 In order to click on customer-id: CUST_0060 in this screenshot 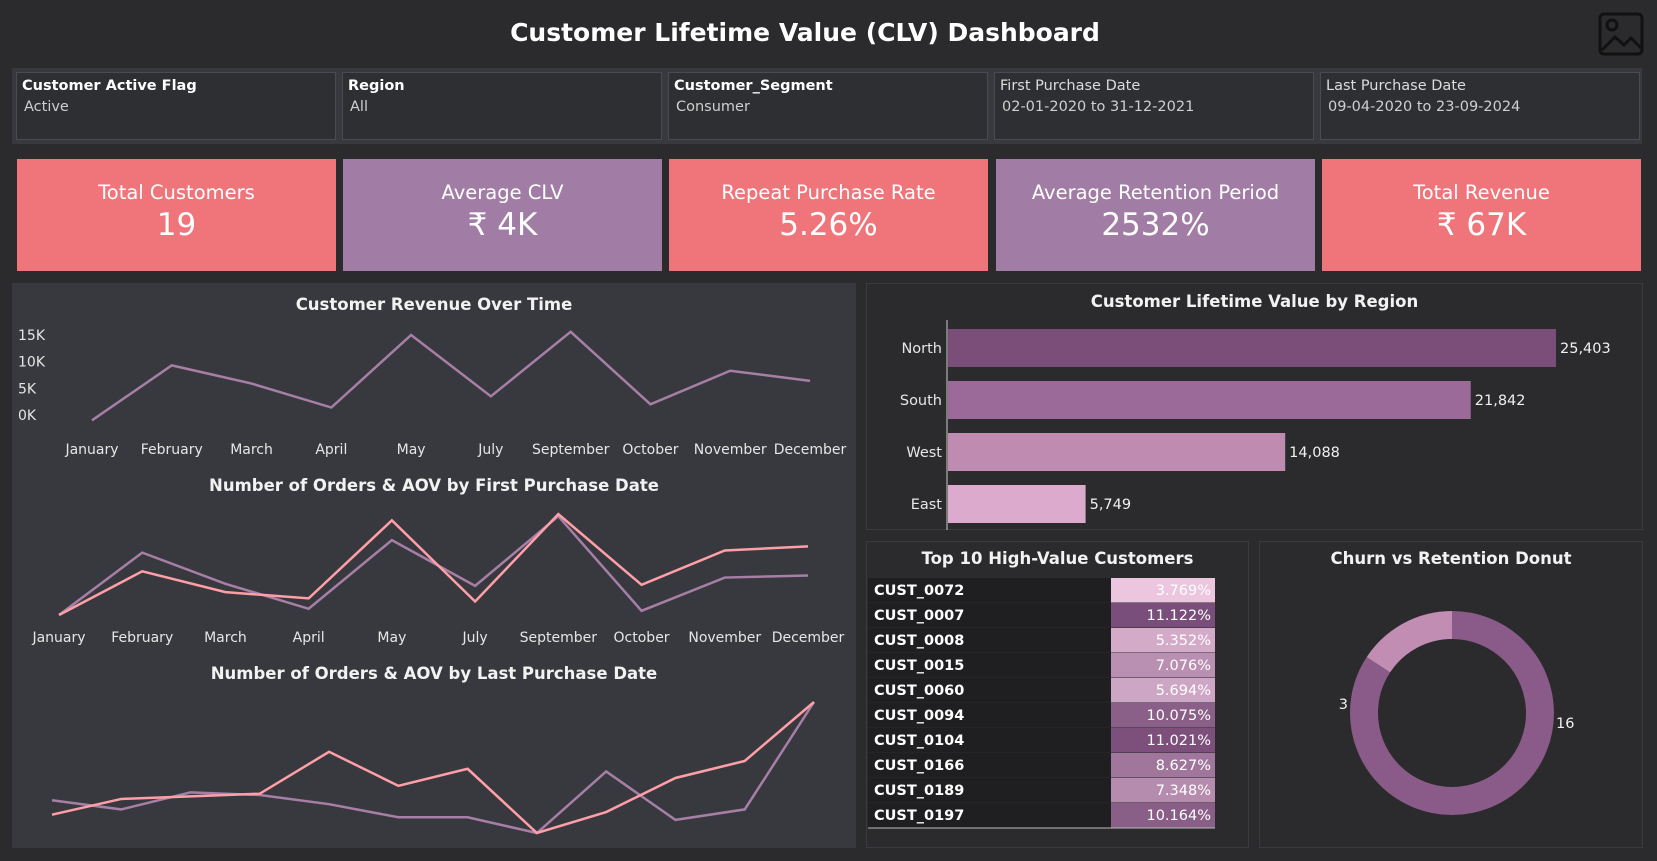, I will do `click(919, 691)`.